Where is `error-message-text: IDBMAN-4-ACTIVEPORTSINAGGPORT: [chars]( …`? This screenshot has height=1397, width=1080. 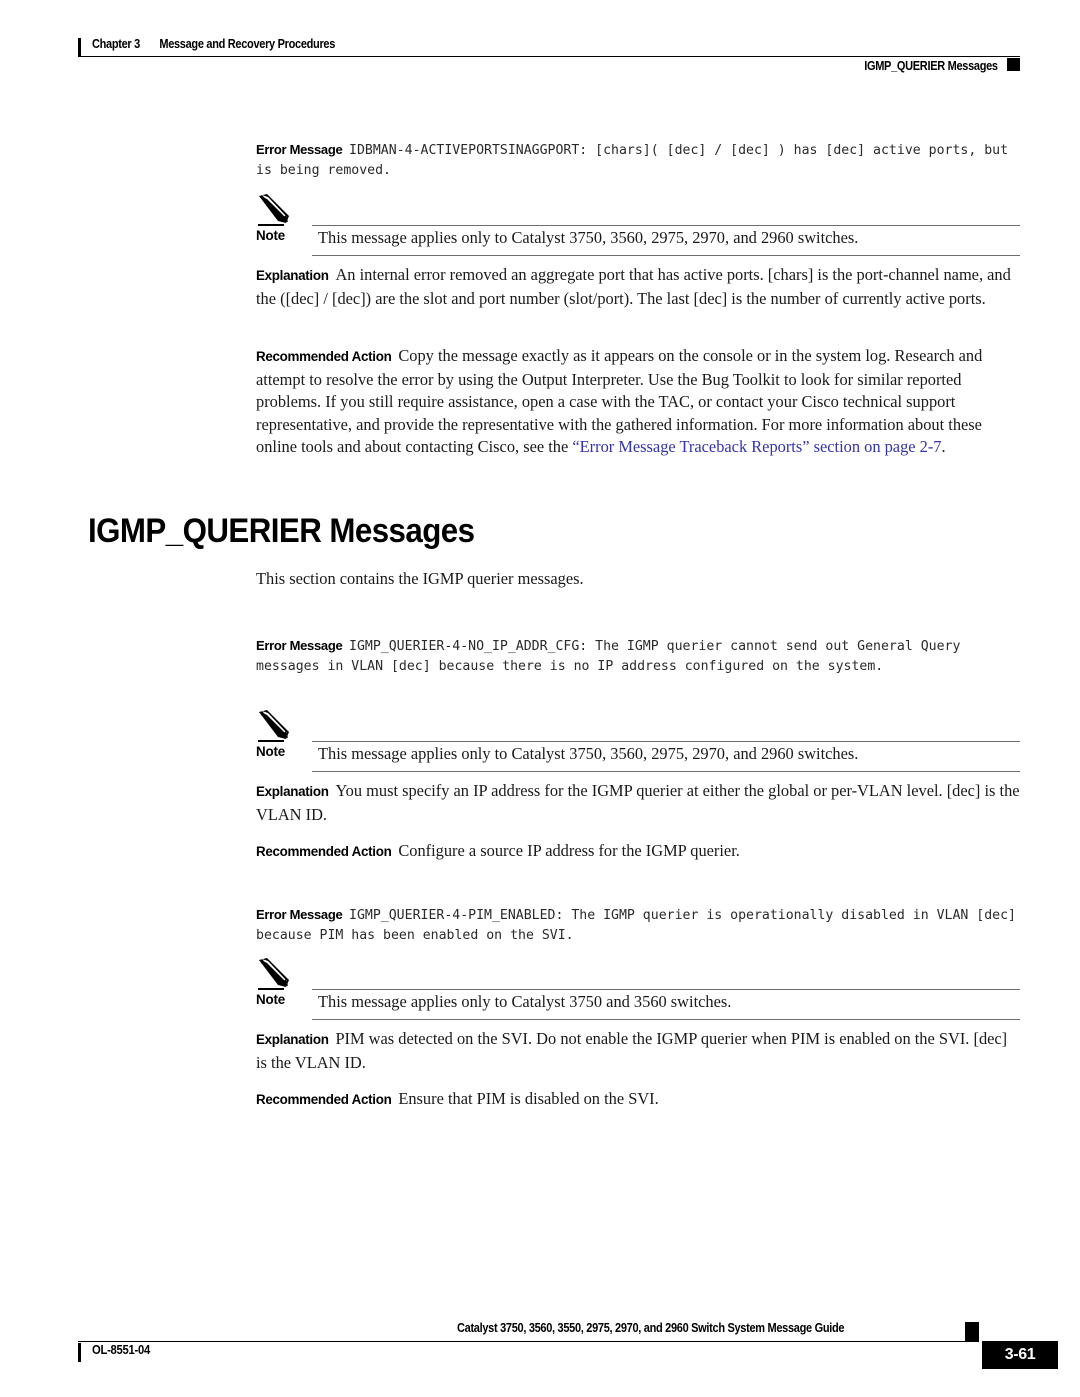
error-message-text: IDBMAN-4-ACTIVEPORTSINAGGPORT: [chars]( … is located at coordinates (632, 161).